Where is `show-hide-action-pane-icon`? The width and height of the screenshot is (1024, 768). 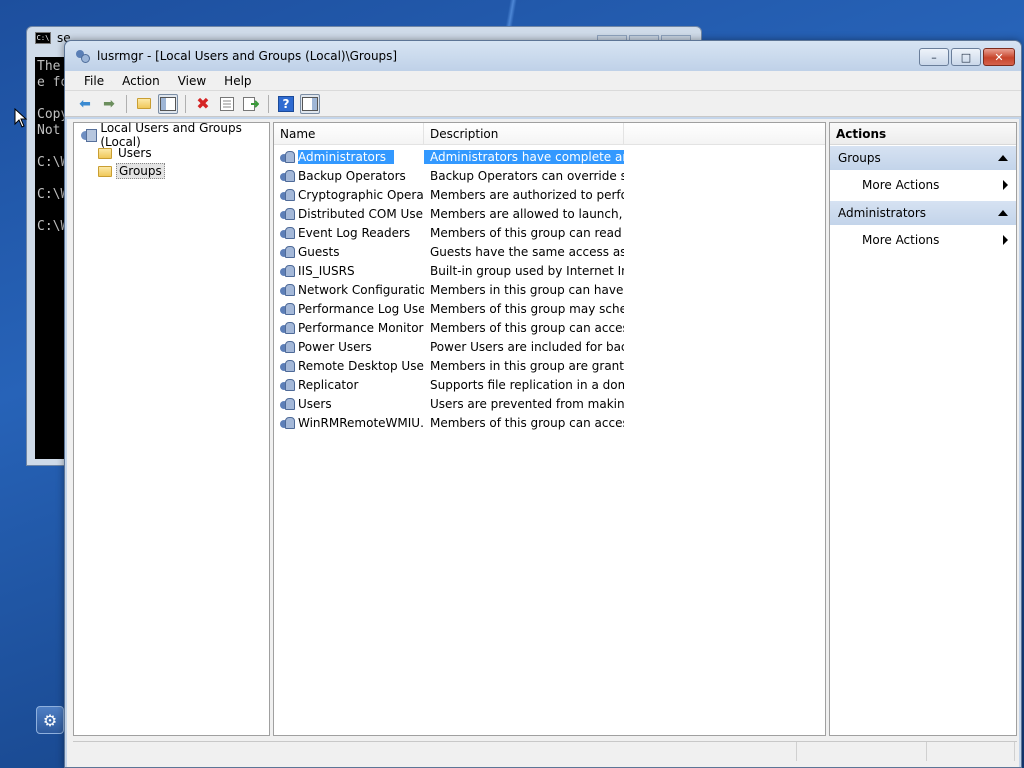
show-hide-action-pane-icon is located at coordinates (310, 103).